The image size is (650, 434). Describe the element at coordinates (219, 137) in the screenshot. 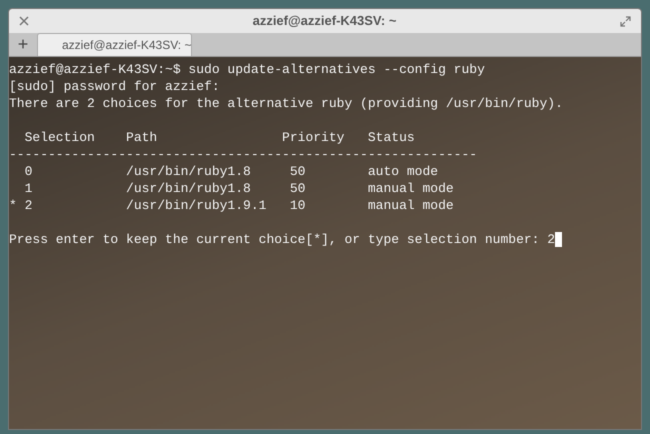

I see `terminal-line: Selection Path Priority Status` at that location.